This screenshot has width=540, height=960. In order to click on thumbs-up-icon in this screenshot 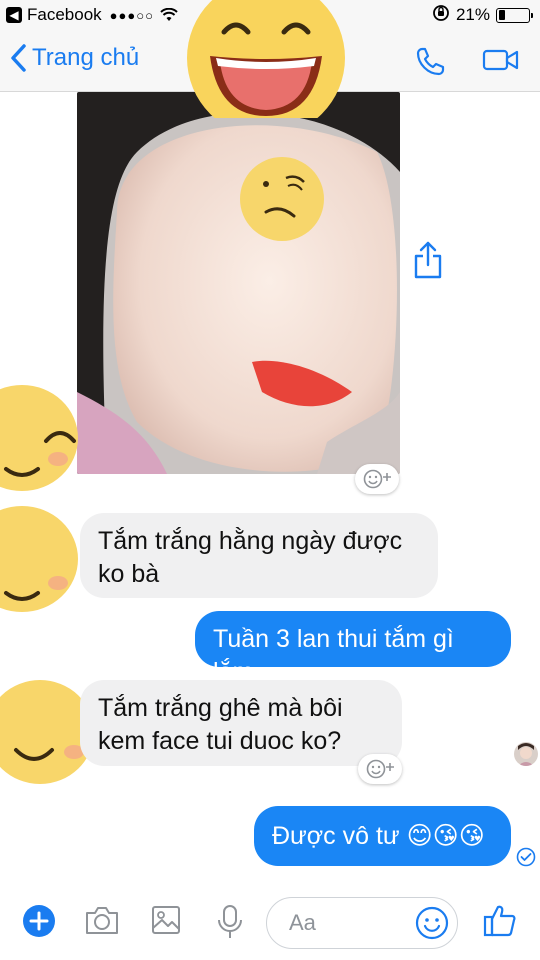, I will do `click(500, 922)`.